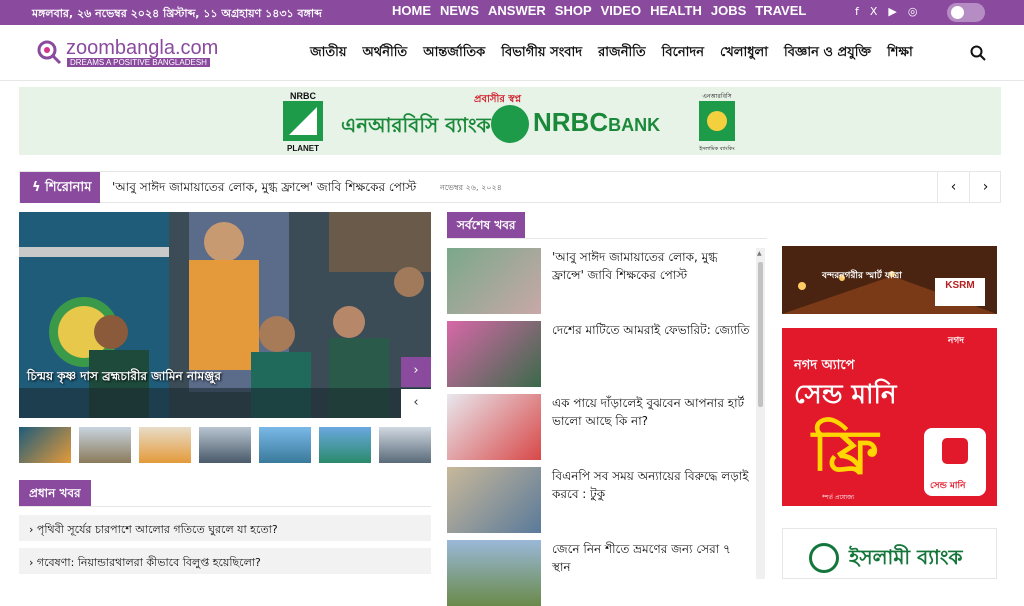 This screenshot has width=1024, height=606. I want to click on islami-bank-ad: ইসলামী ব্যাংক, so click(889, 553).